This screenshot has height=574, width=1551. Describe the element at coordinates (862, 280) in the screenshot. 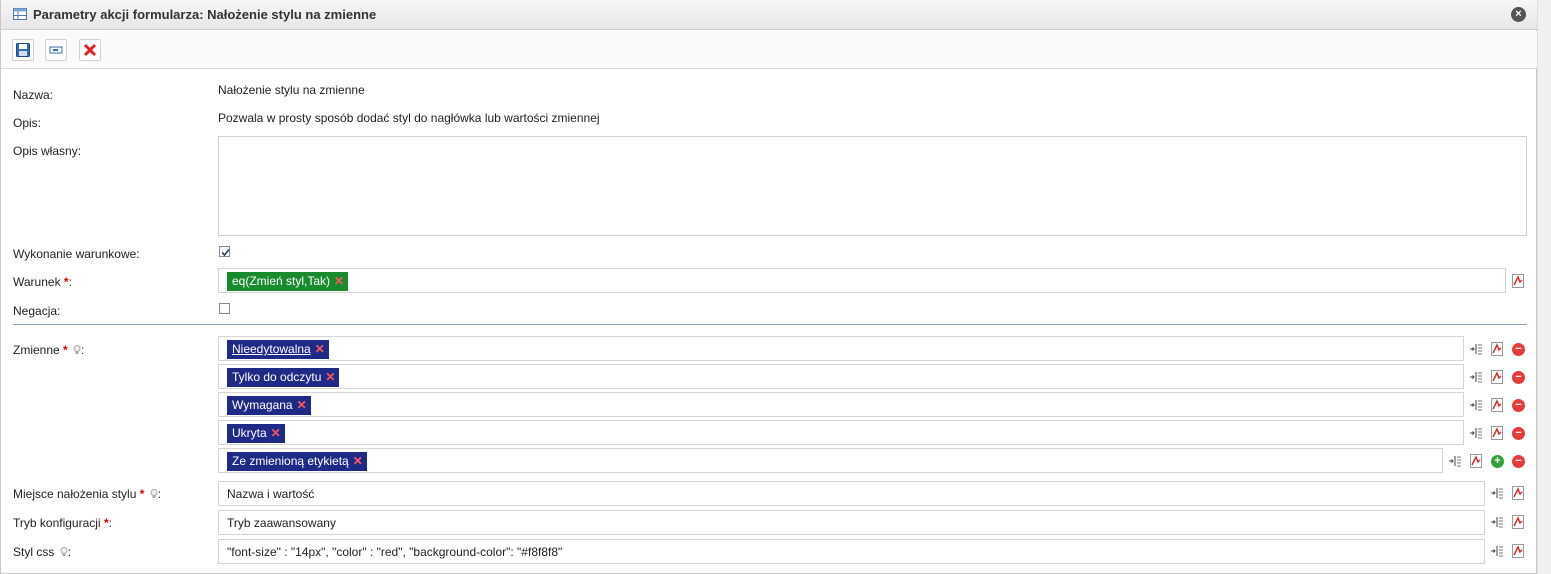

I see `warunek-field: eq(Zmień styl,Tak) ✕` at that location.